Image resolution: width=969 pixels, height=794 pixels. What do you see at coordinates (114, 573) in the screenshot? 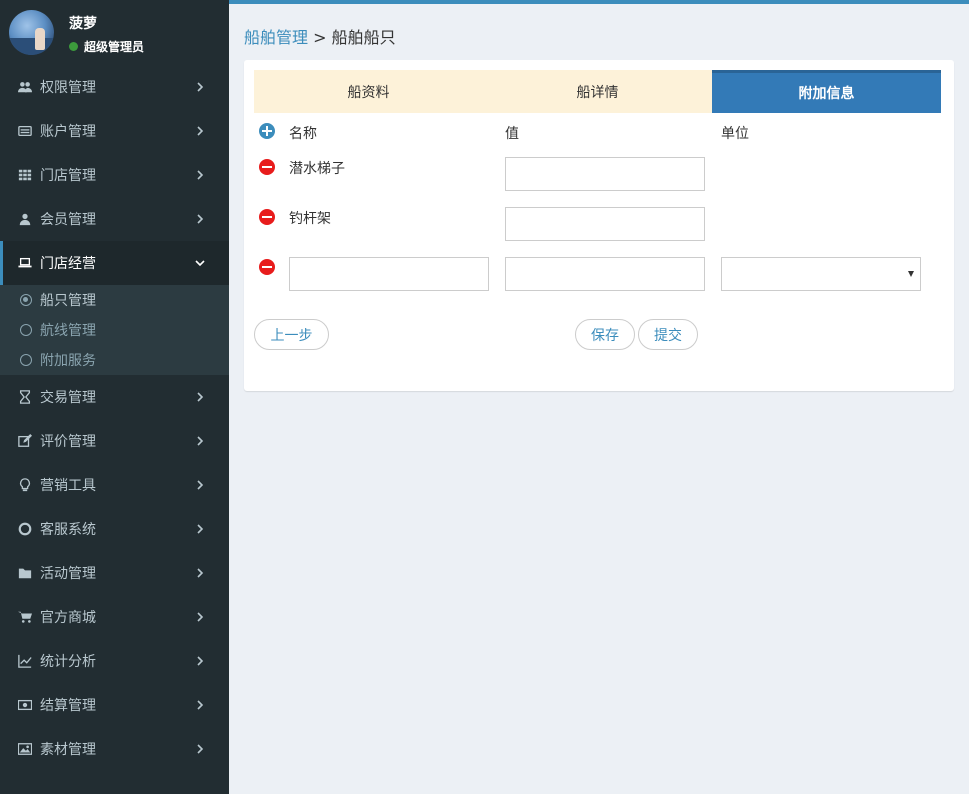
I see `sidebar-item-activity: 活动管理` at bounding box center [114, 573].